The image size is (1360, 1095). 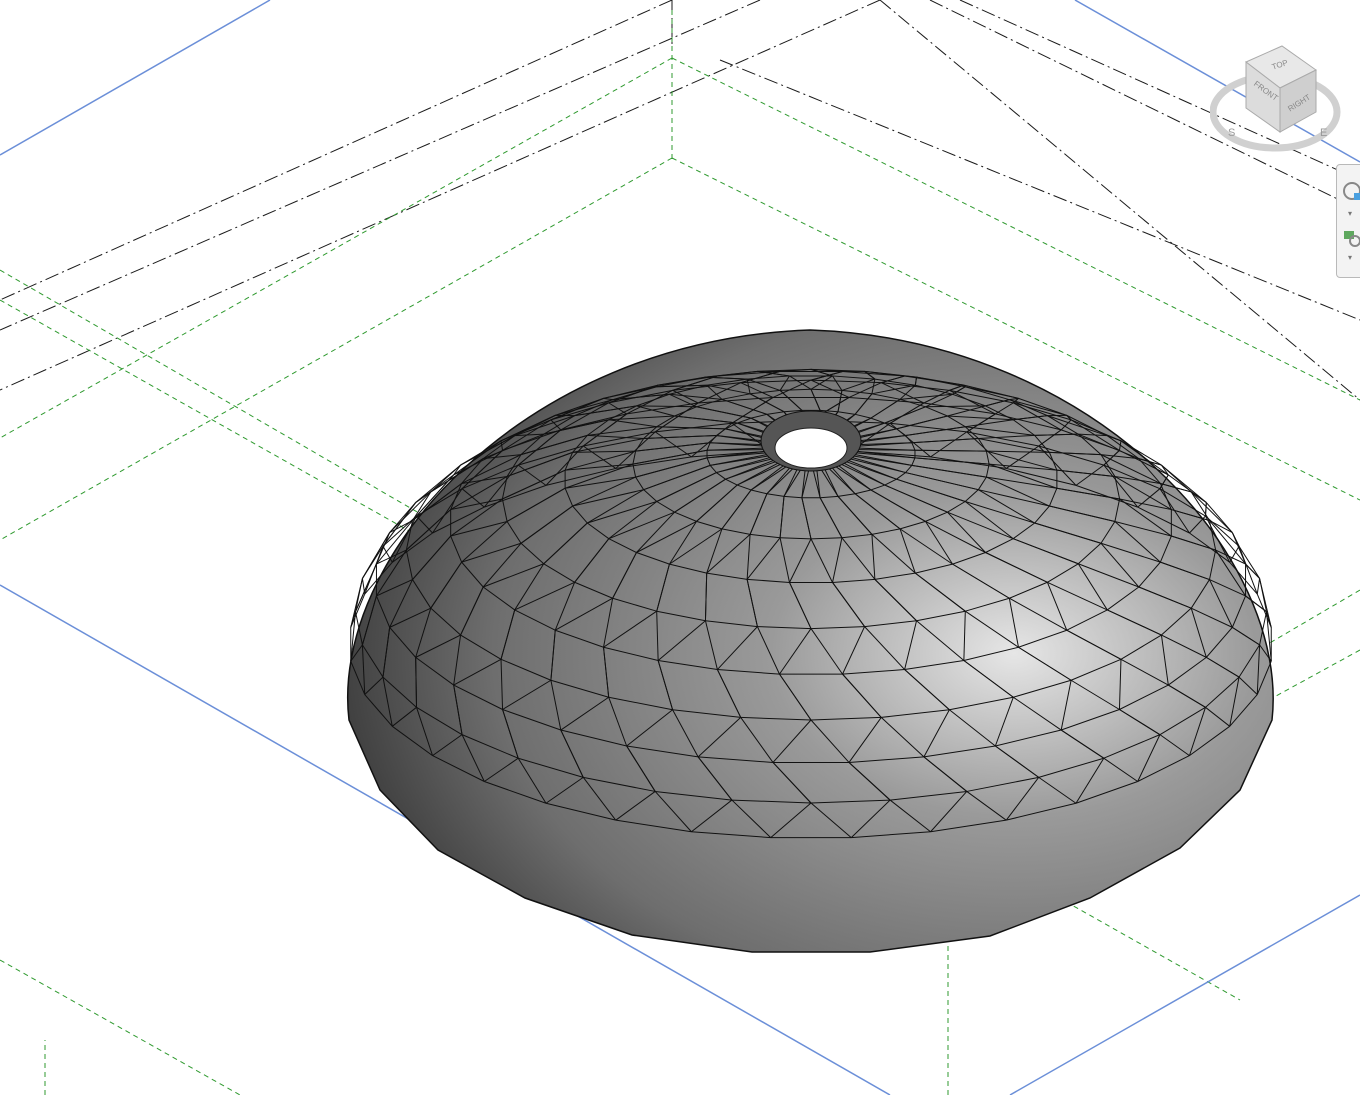 I want to click on compass-east: E, so click(x=1323, y=133).